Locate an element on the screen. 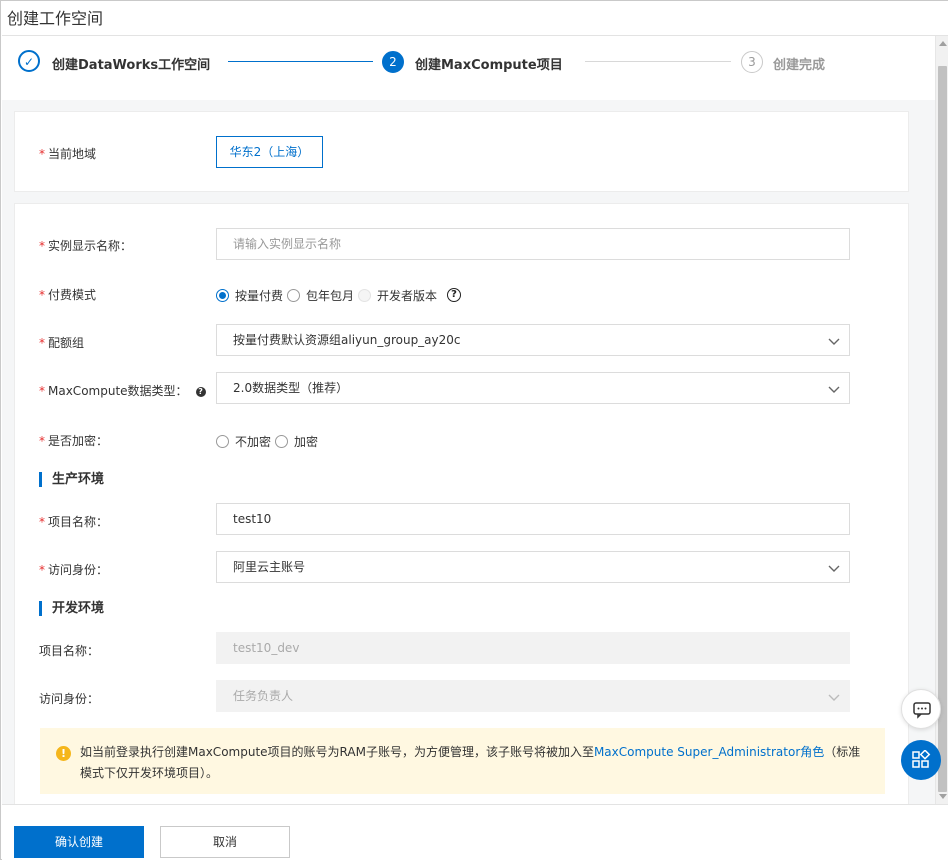  step-1-check-icon: ✓ is located at coordinates (29, 61).